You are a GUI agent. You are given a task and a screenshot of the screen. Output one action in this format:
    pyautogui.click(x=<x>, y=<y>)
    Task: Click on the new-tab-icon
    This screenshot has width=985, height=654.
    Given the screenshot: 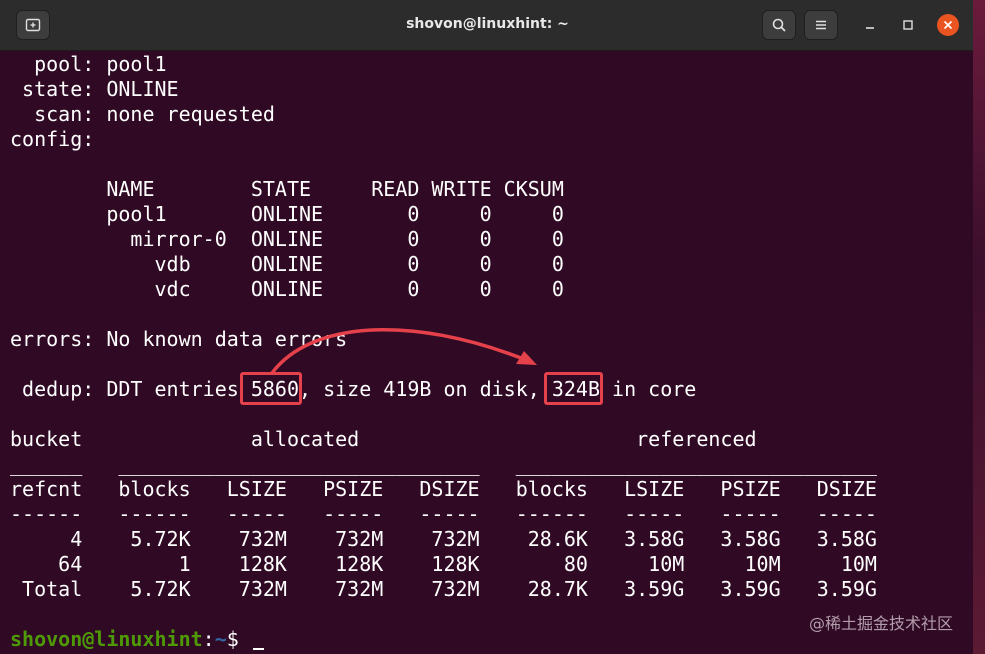 What is the action you would take?
    pyautogui.click(x=33, y=25)
    